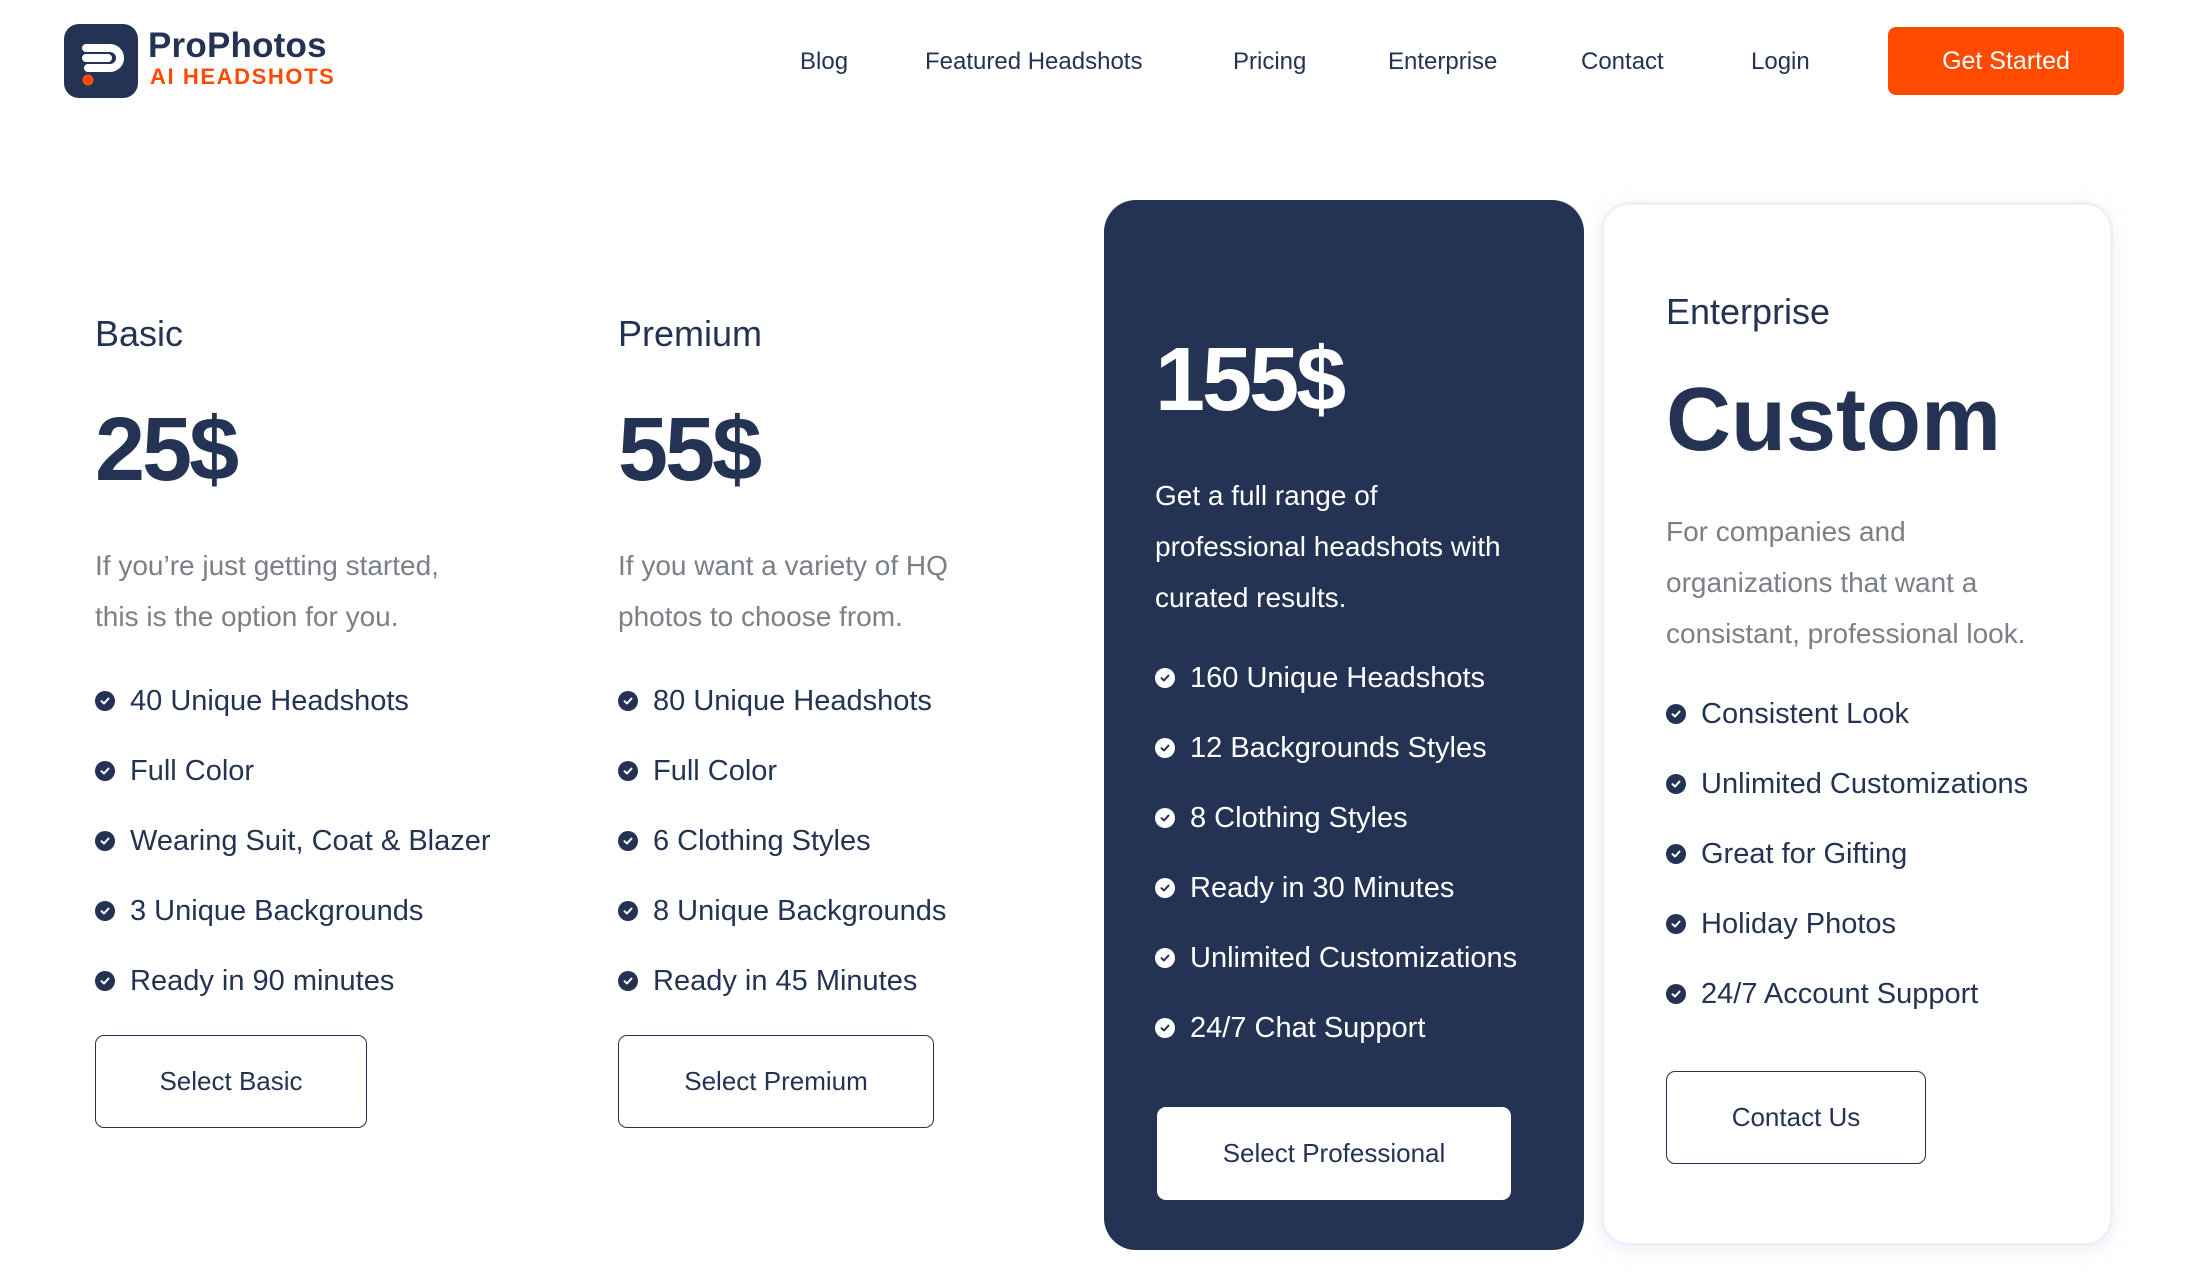 The height and width of the screenshot is (1282, 2194). I want to click on feature-item: 24/7 Chat Support, so click(1336, 1028).